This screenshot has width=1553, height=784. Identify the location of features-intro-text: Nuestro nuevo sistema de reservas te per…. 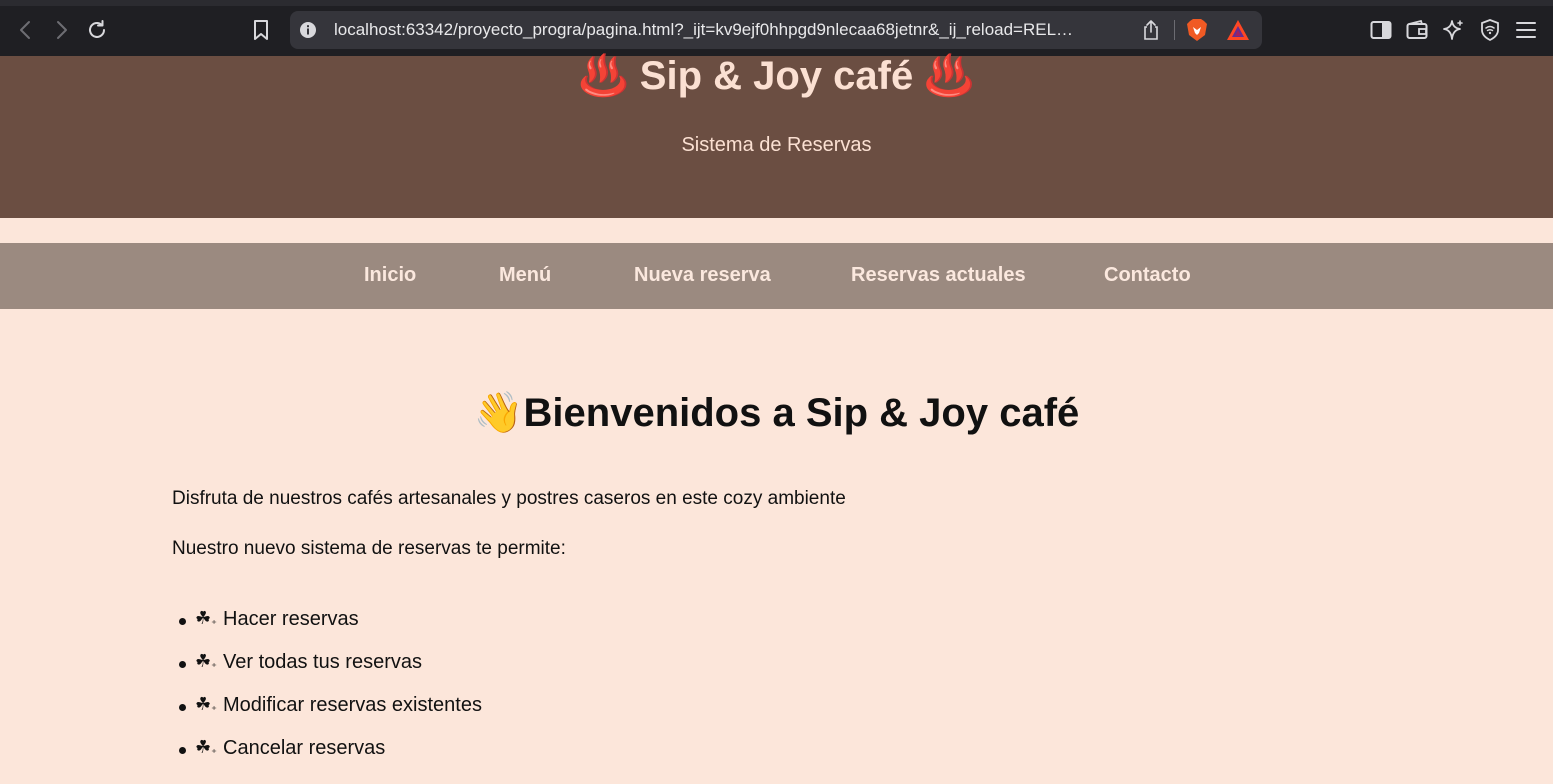
(369, 548).